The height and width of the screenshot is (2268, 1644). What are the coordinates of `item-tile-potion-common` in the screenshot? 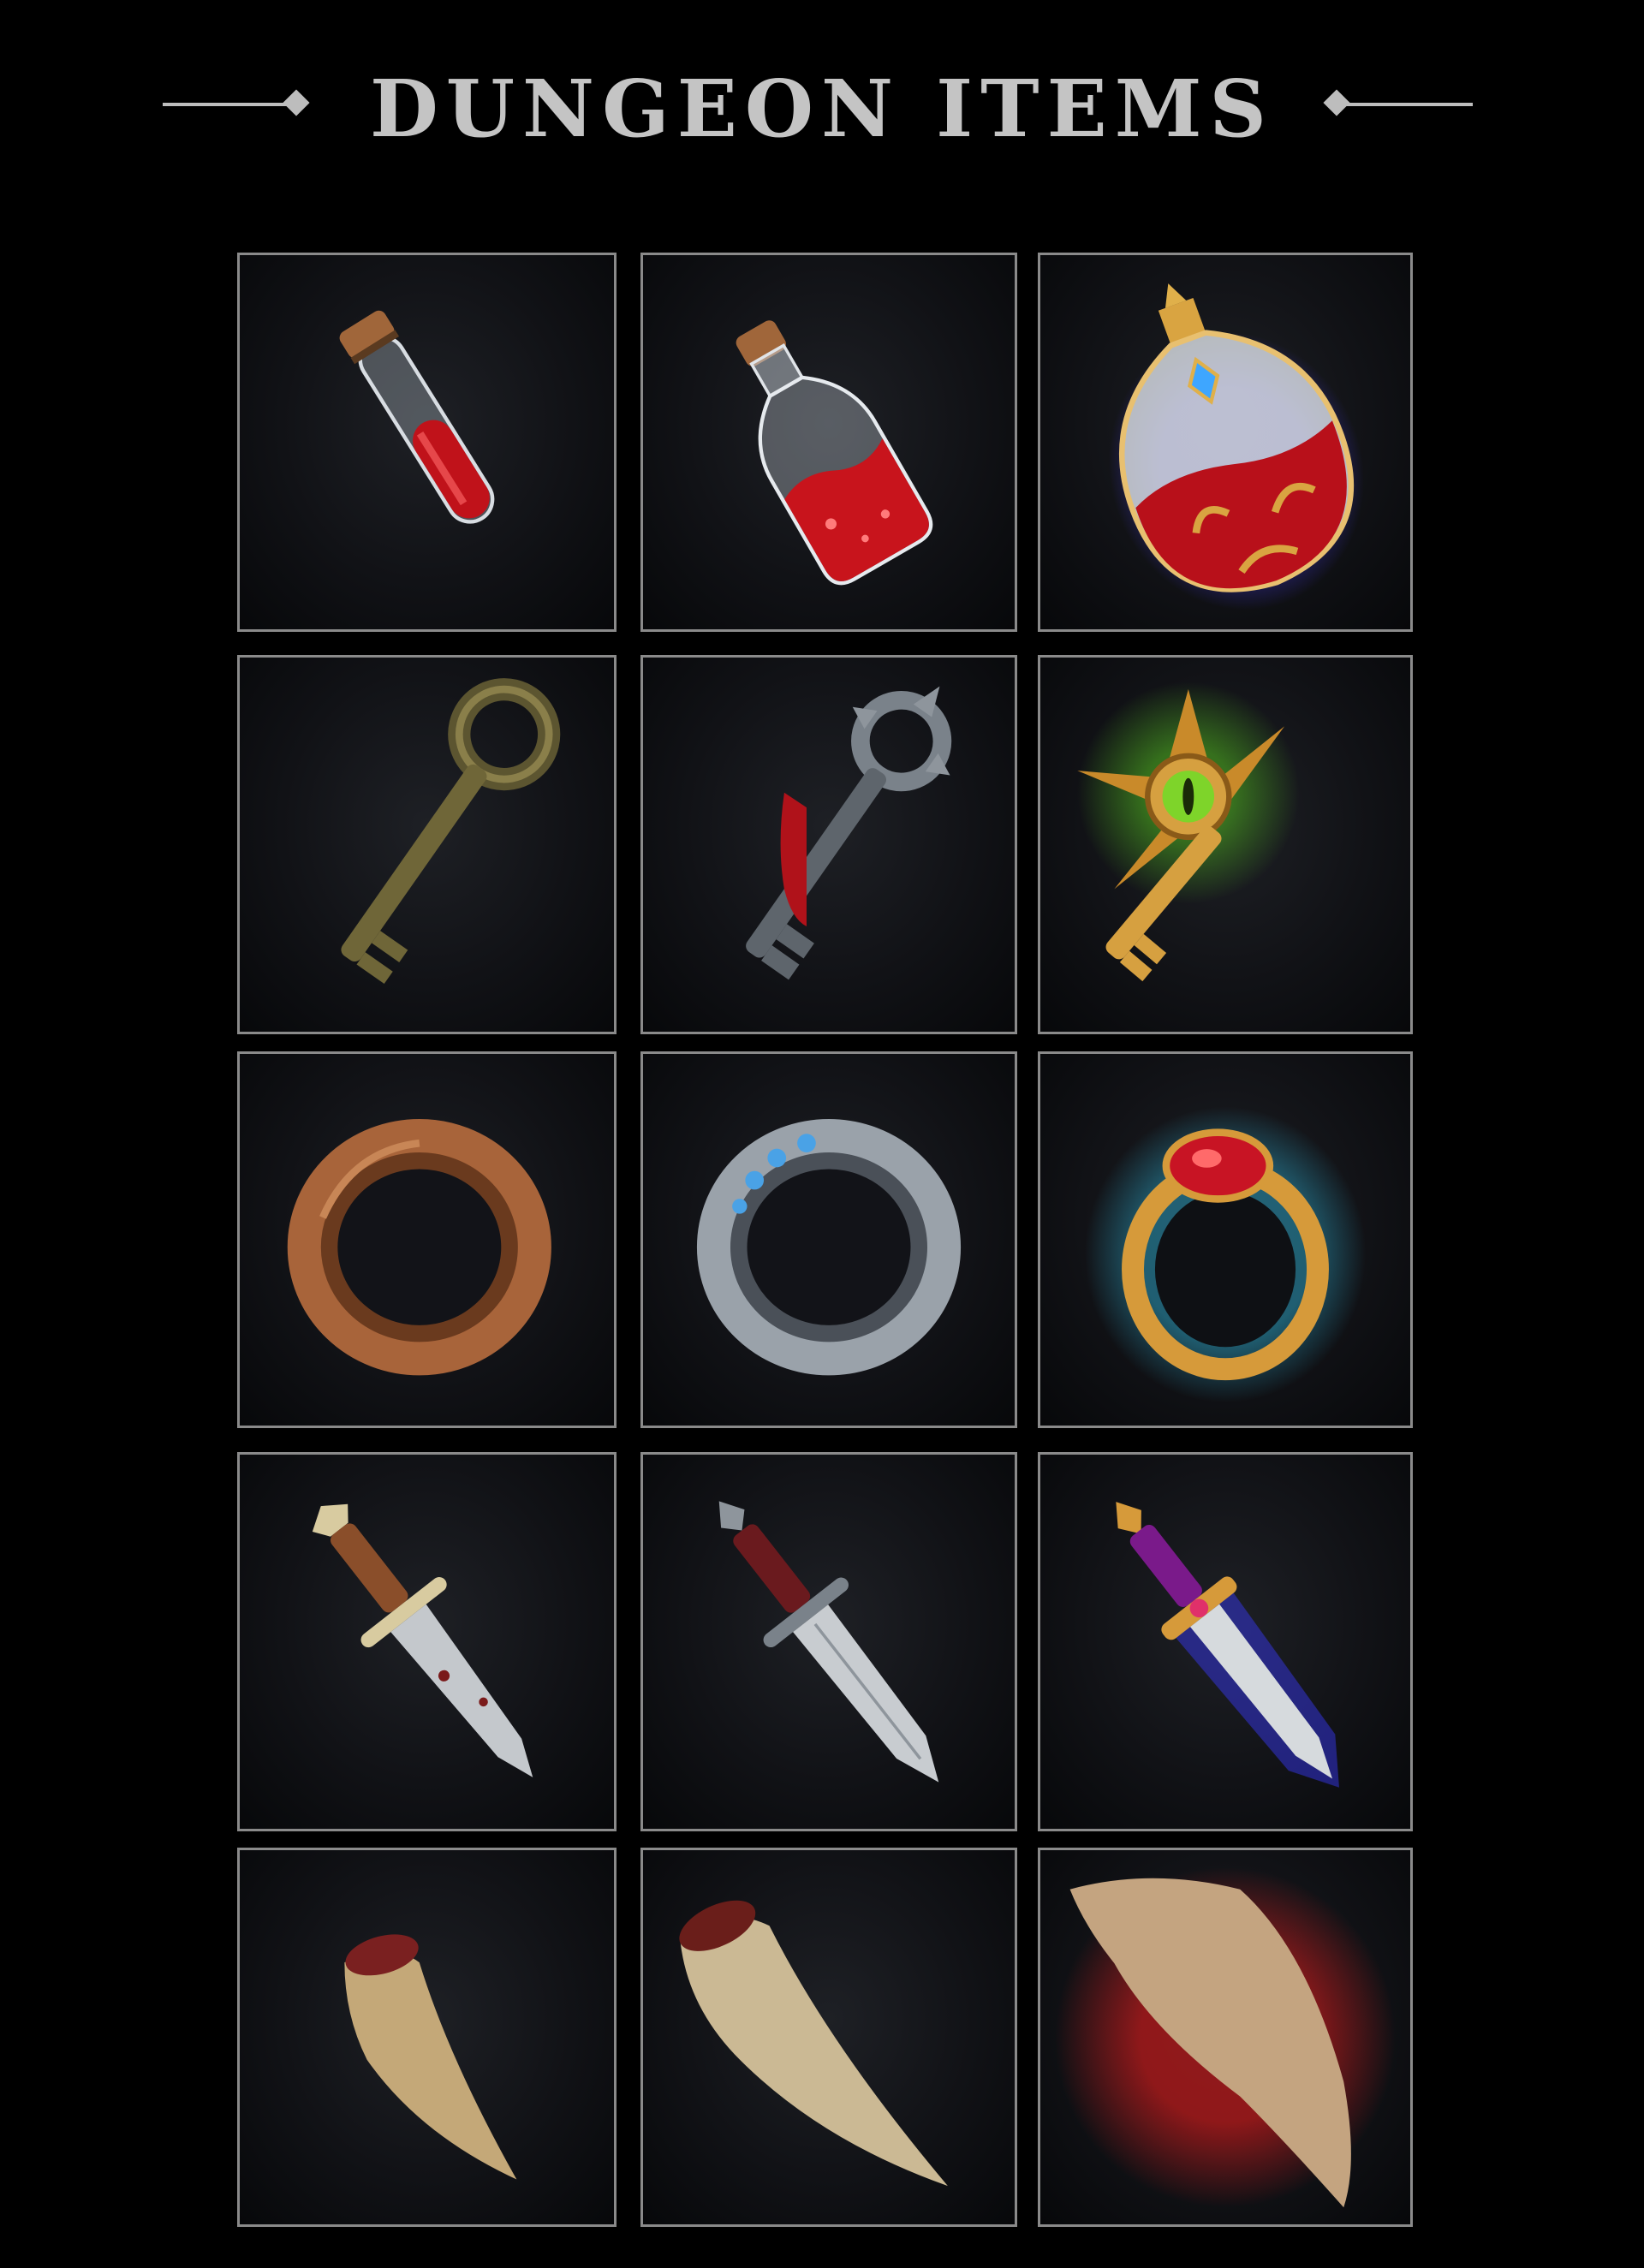 It's located at (426, 442).